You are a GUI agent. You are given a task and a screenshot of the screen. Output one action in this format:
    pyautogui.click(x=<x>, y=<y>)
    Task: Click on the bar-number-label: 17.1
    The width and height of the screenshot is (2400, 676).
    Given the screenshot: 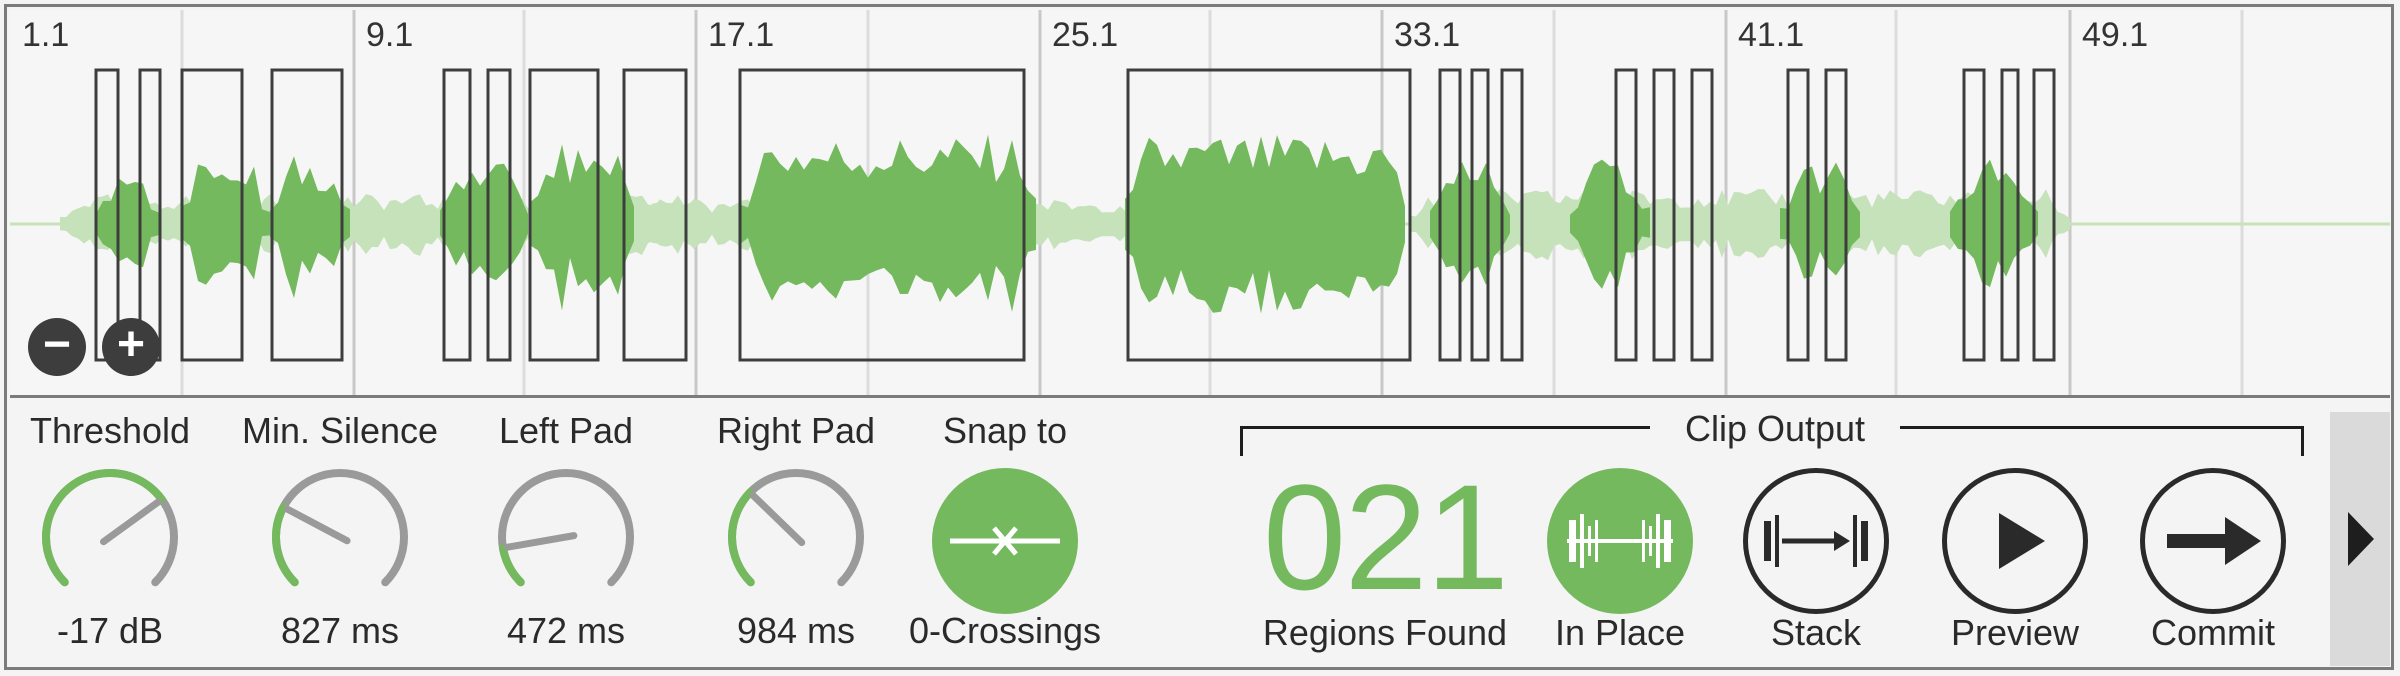 What is the action you would take?
    pyautogui.click(x=741, y=35)
    